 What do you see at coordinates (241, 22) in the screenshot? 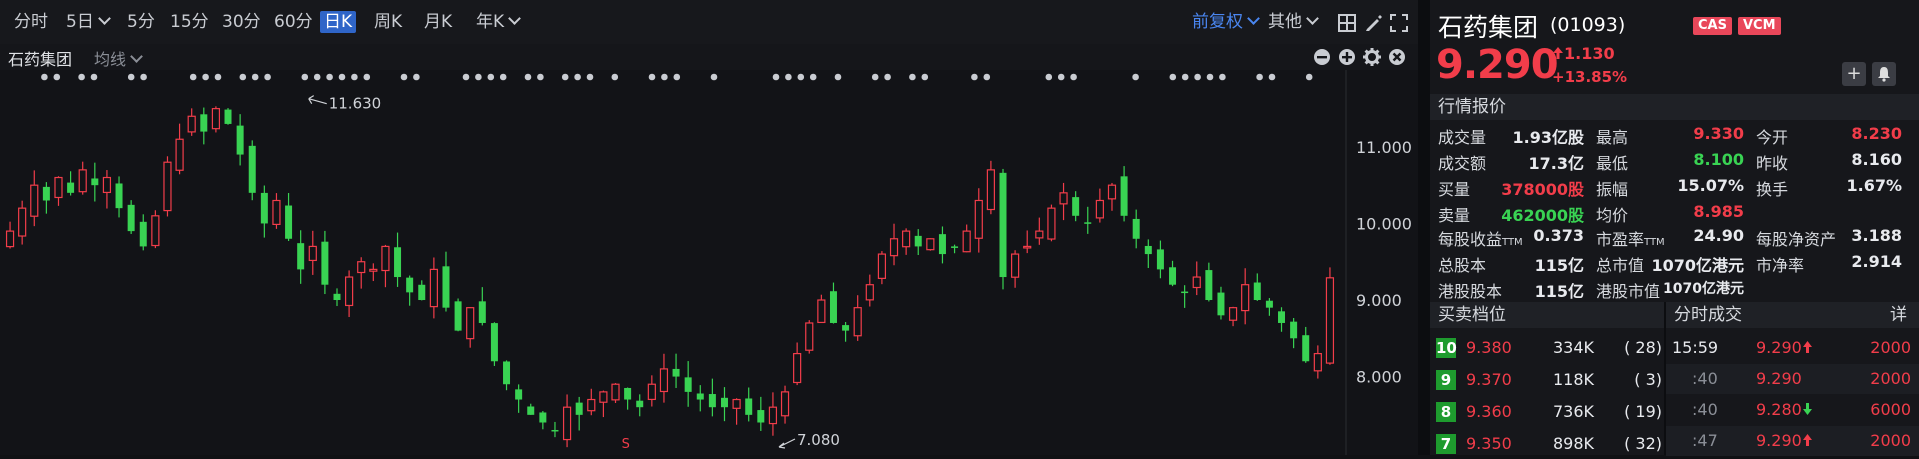
I see `period-tab-30min: 30分` at bounding box center [241, 22].